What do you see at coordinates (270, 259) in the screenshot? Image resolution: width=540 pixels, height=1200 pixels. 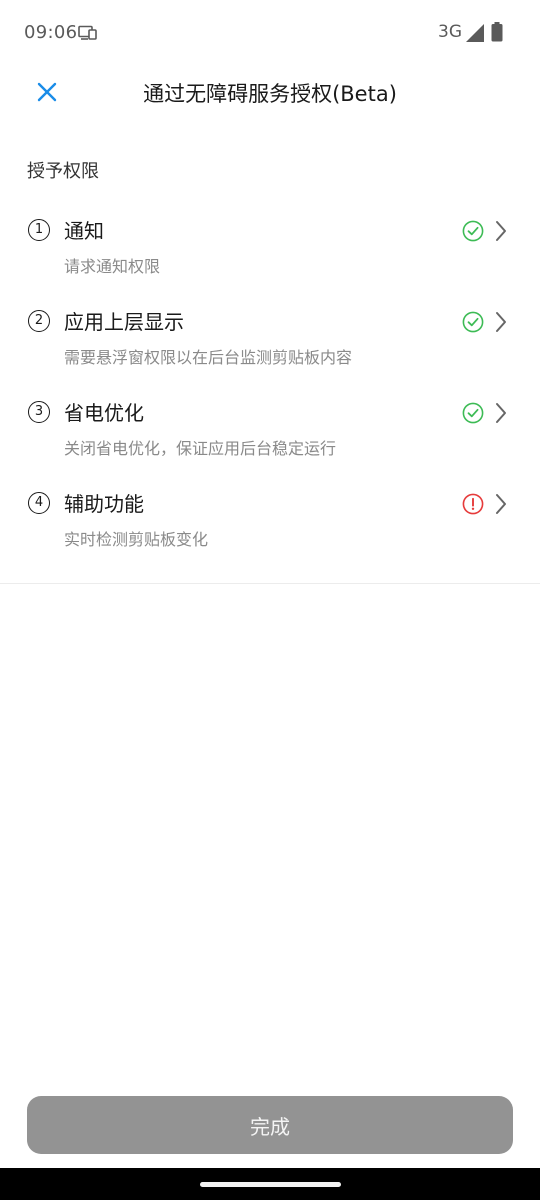 I see `permission-item-notification: 1 通知 请求通知权限` at bounding box center [270, 259].